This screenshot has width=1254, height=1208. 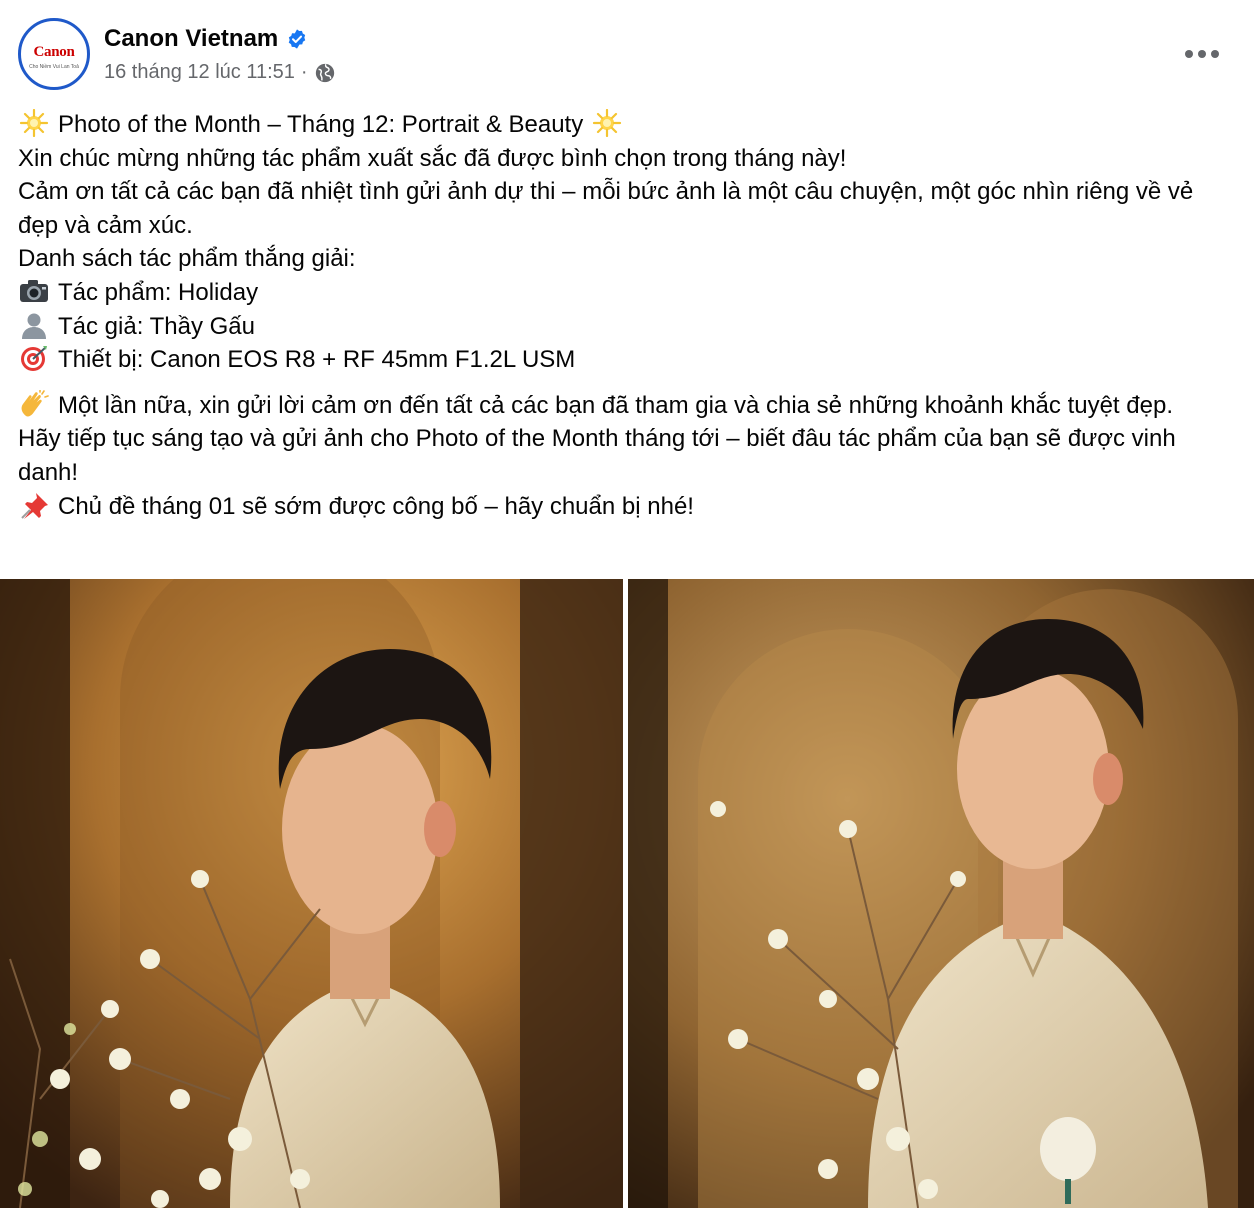 I want to click on clapping-hands-emoji, so click(x=34, y=403).